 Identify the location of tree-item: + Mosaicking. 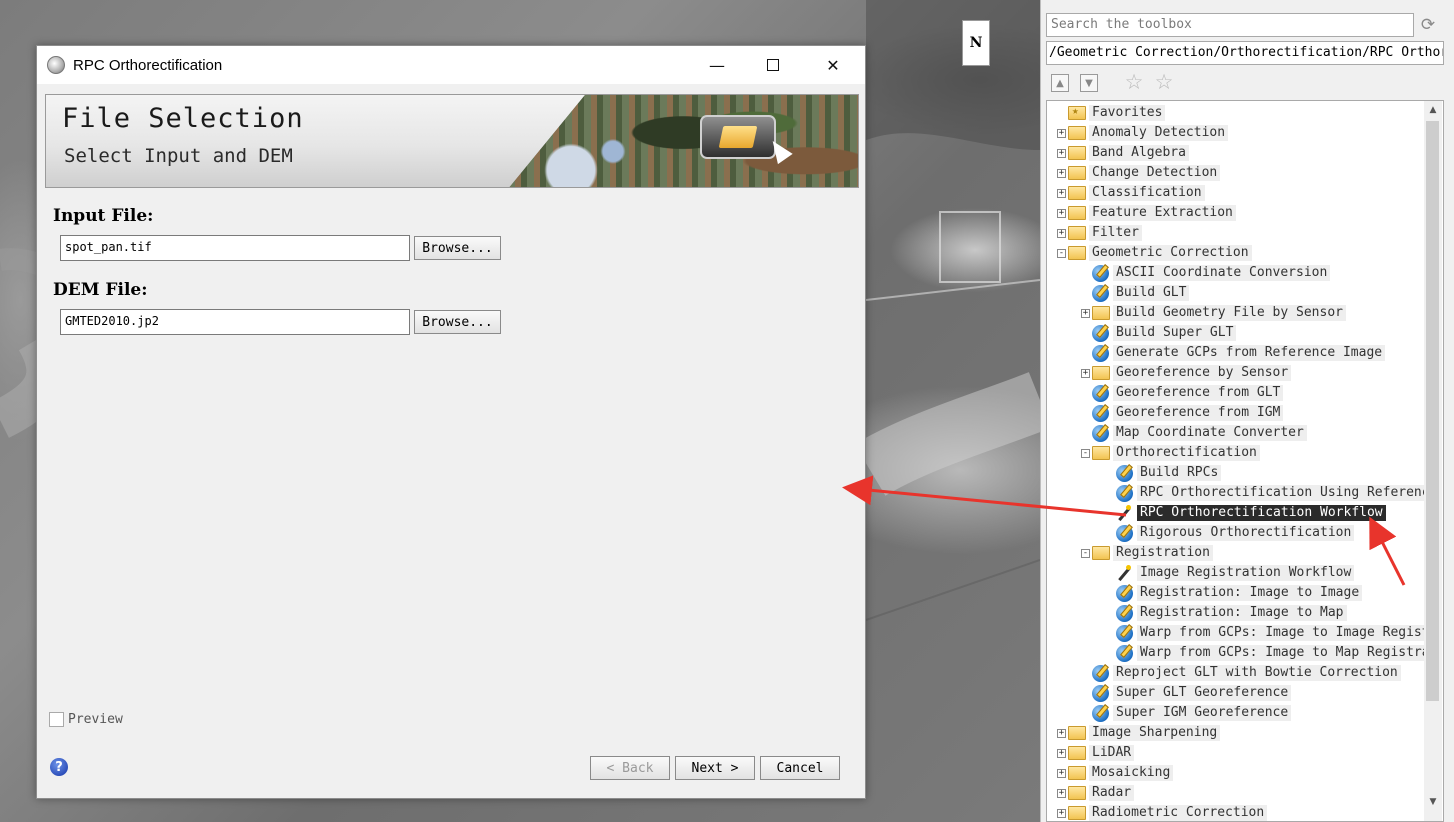
(1115, 773).